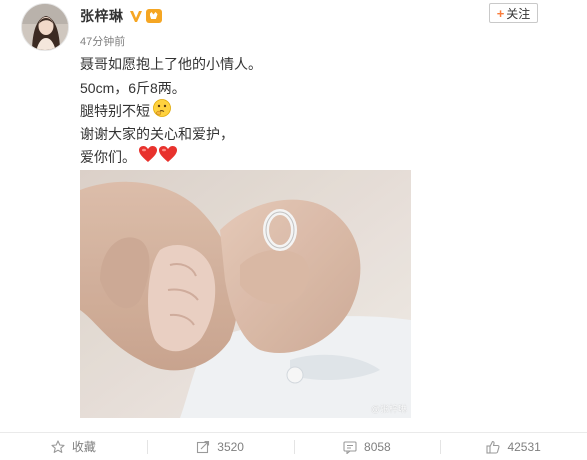 This screenshot has width=587, height=460. Describe the element at coordinates (136, 16) in the screenshot. I see `verified-icon` at that location.